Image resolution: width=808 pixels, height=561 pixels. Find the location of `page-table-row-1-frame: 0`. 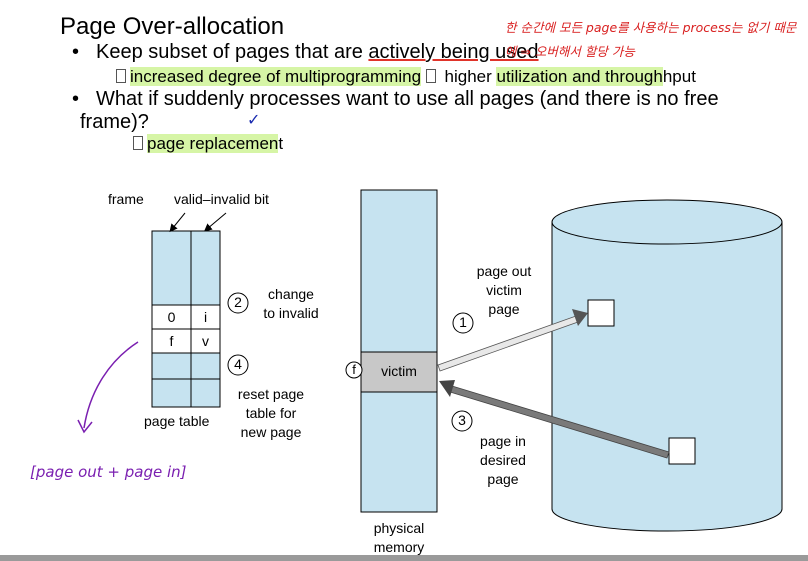

page-table-row-1-frame: 0 is located at coordinates (171, 317).